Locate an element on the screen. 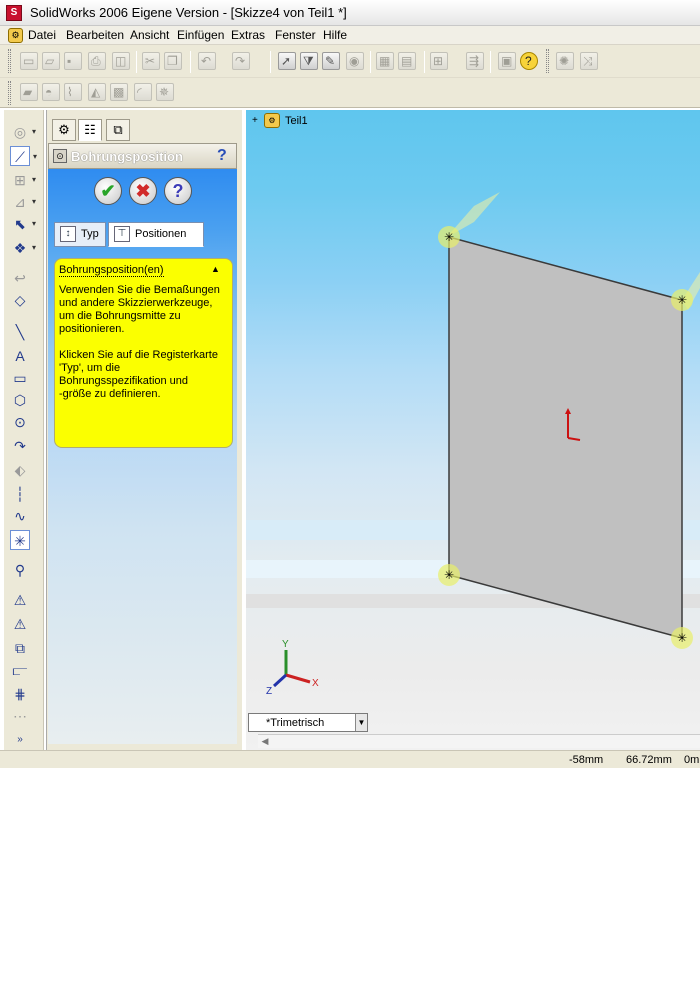 This screenshot has width=700, height=1000. add-relation-icon: ◇ is located at coordinates (20, 300).